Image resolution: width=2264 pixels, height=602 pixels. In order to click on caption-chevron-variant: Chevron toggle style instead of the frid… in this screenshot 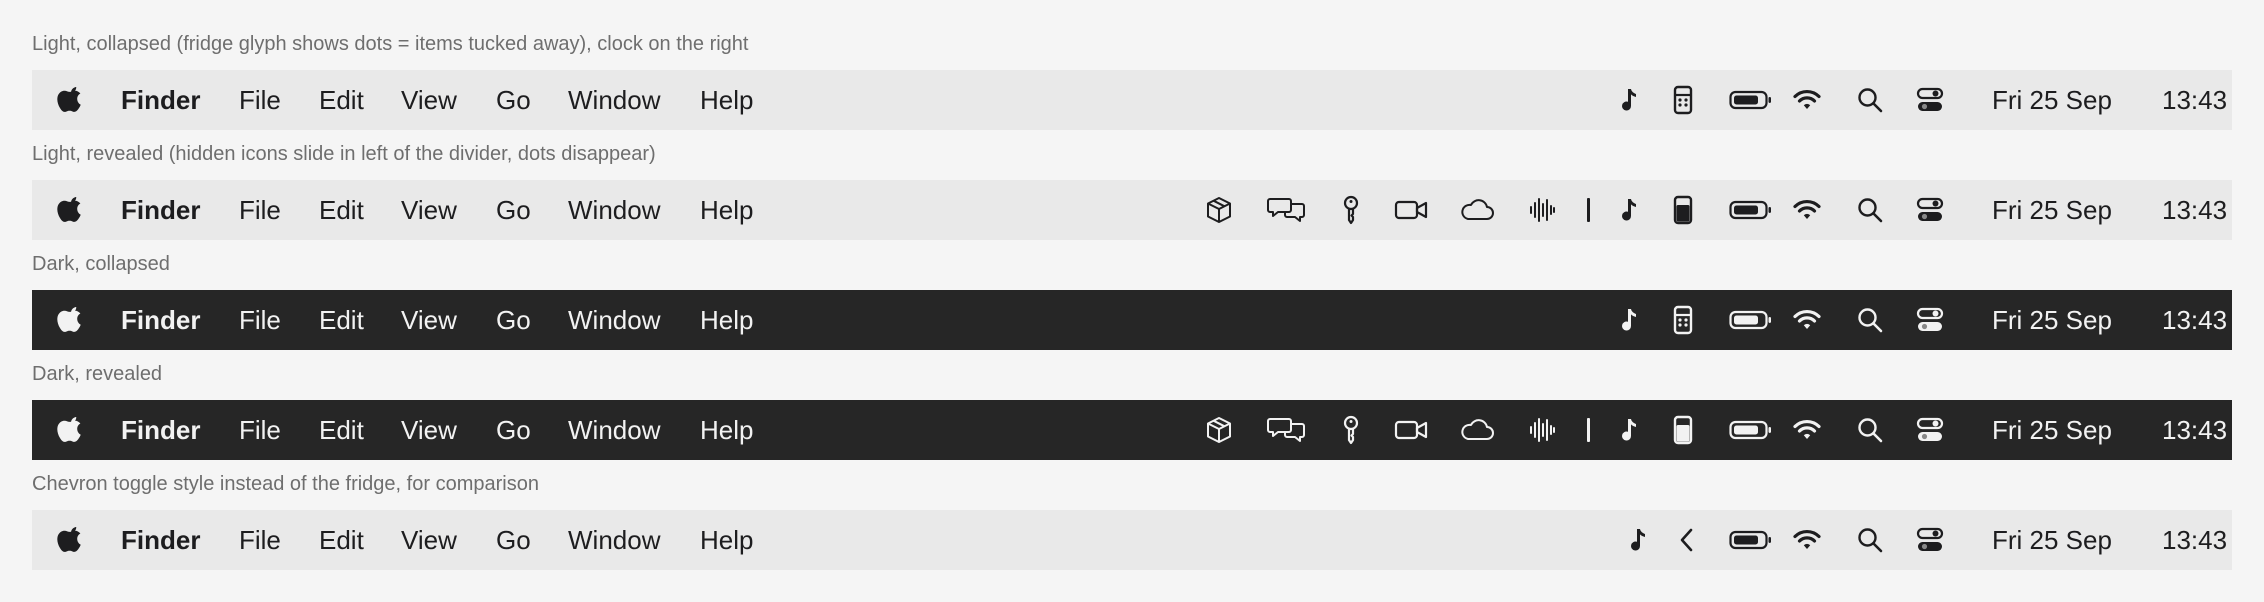, I will do `click(285, 484)`.